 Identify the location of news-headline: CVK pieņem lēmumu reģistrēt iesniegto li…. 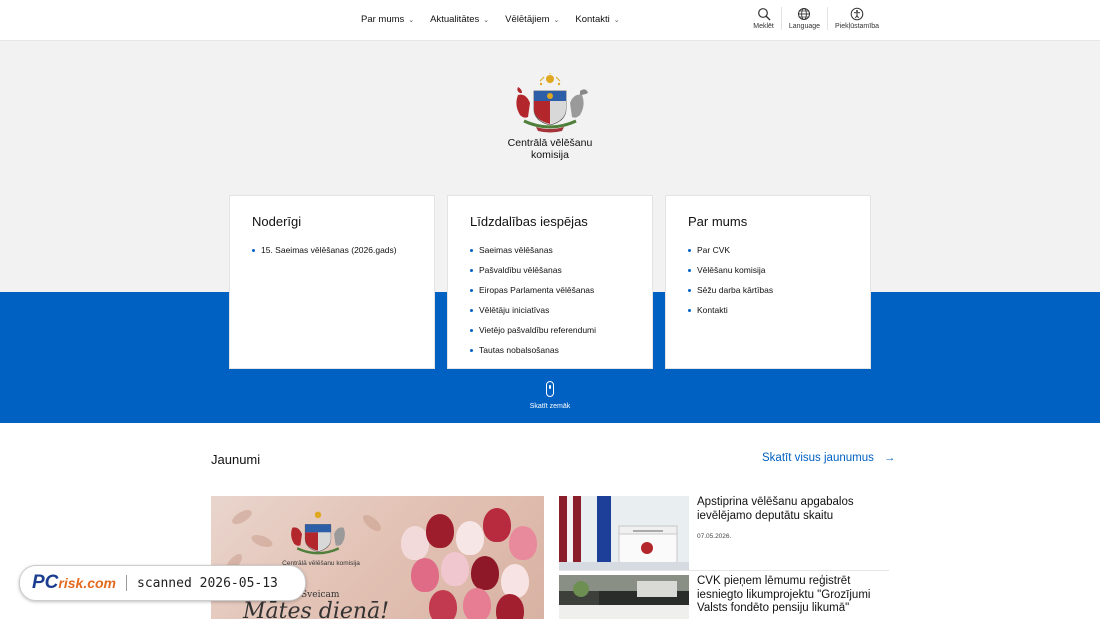
(792, 595).